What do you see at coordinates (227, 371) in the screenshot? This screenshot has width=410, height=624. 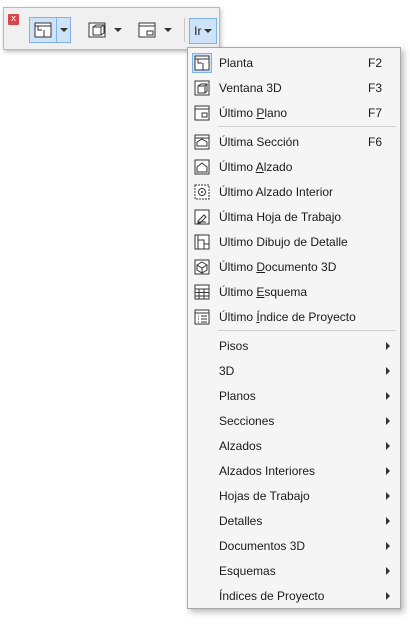 I see `menu-item-label: 3D` at bounding box center [227, 371].